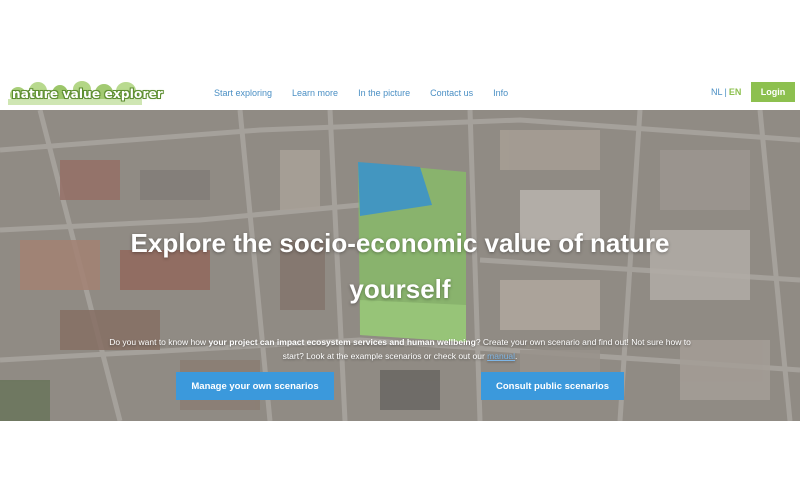 This screenshot has width=800, height=500. Describe the element at coordinates (500, 93) in the screenshot. I see `nav-info: Info` at that location.